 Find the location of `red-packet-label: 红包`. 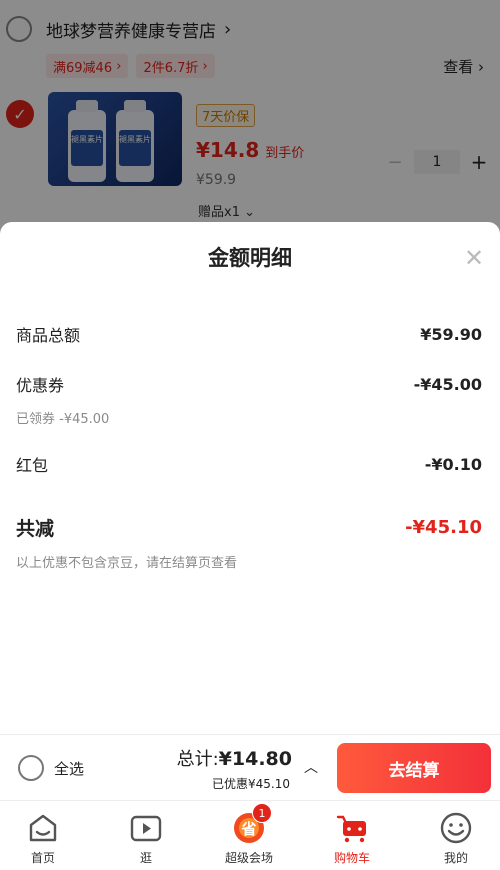

red-packet-label: 红包 is located at coordinates (32, 465).